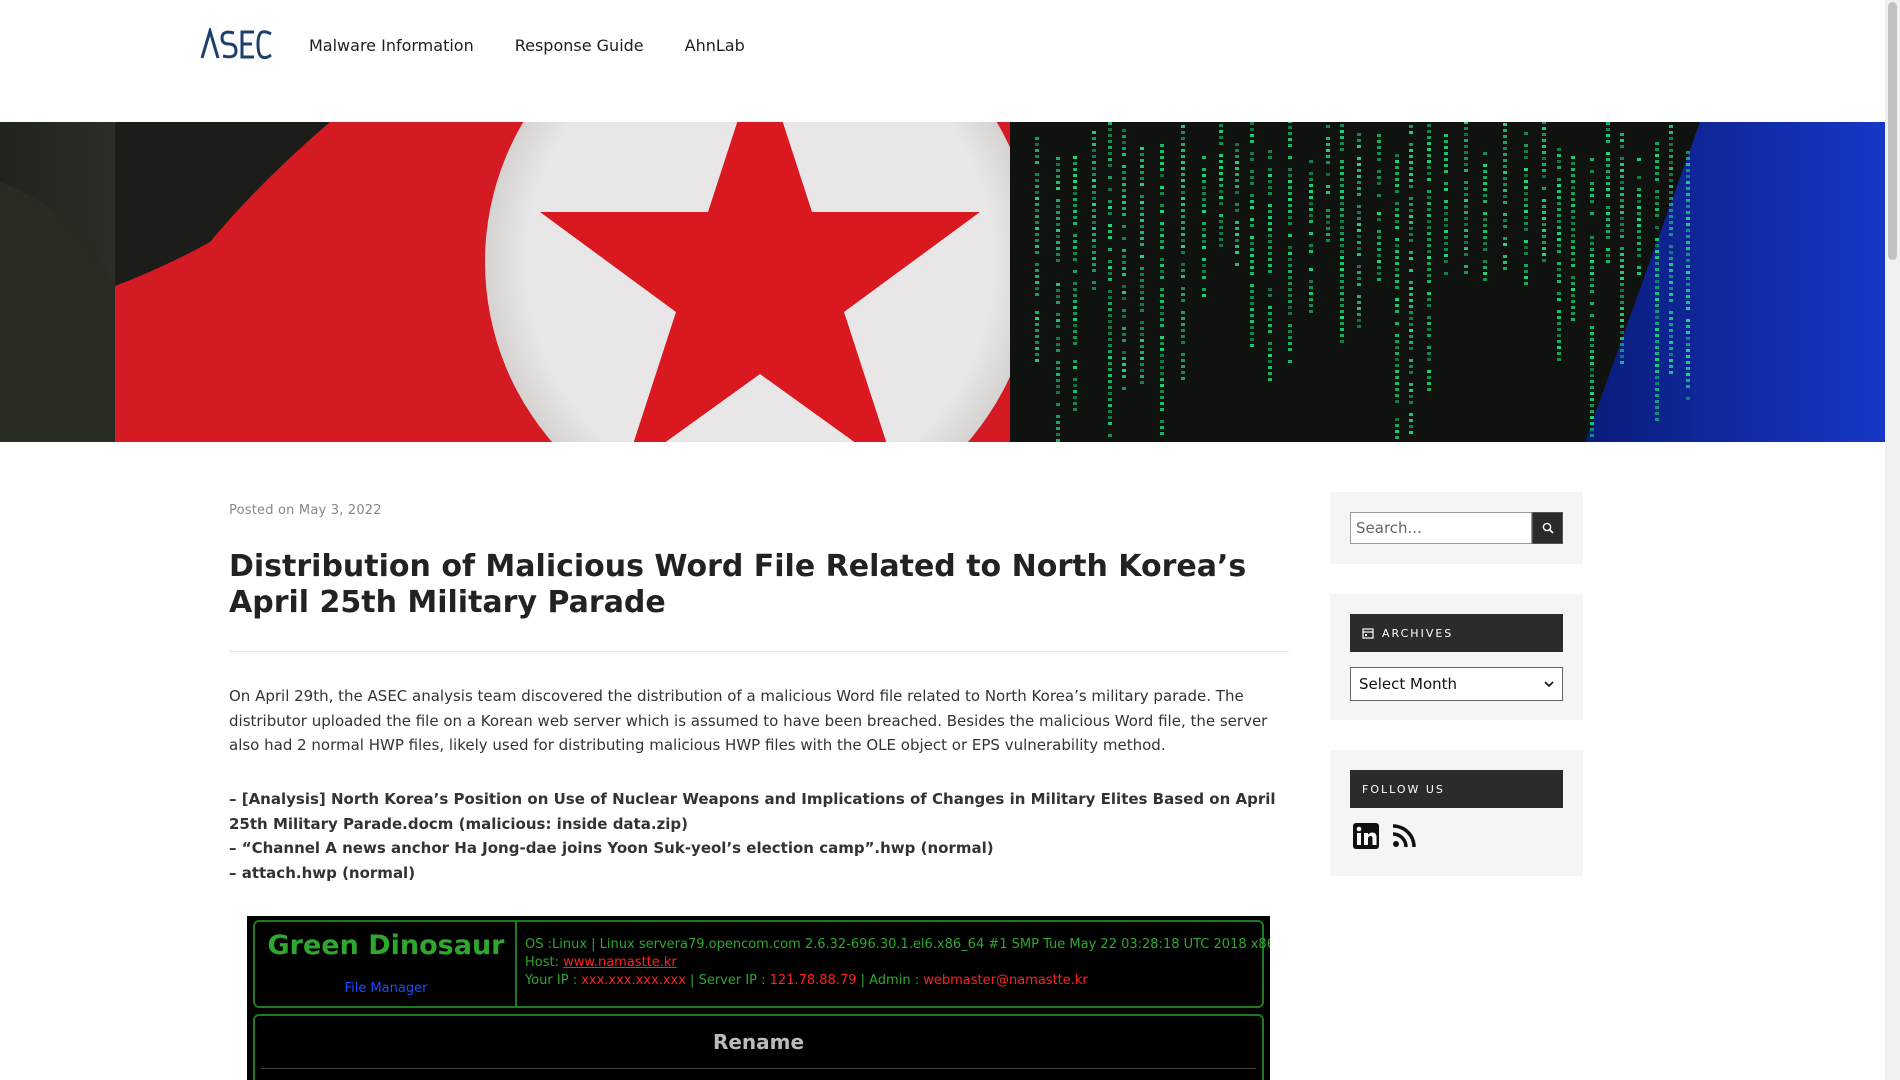 The height and width of the screenshot is (1080, 1900). I want to click on follow-heading: FOLLOW US, so click(1456, 789).